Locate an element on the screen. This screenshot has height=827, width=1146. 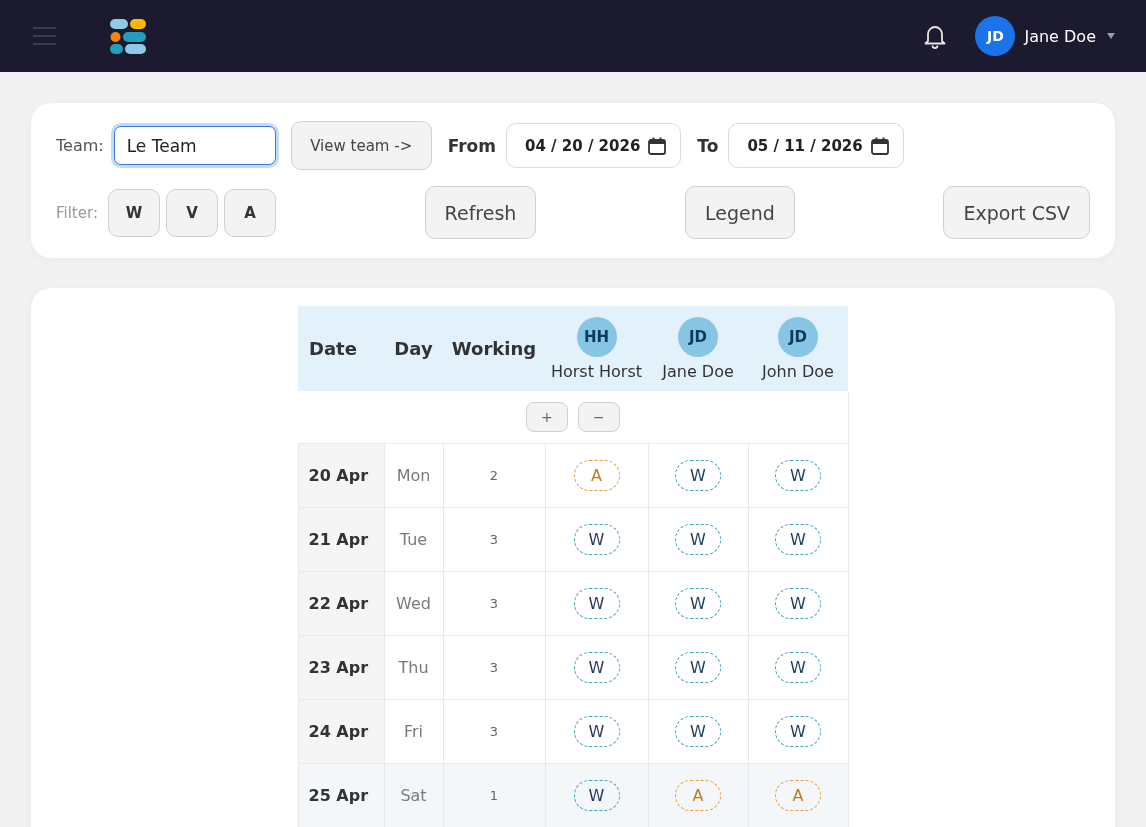
legend-button: Legend is located at coordinates (740, 212).